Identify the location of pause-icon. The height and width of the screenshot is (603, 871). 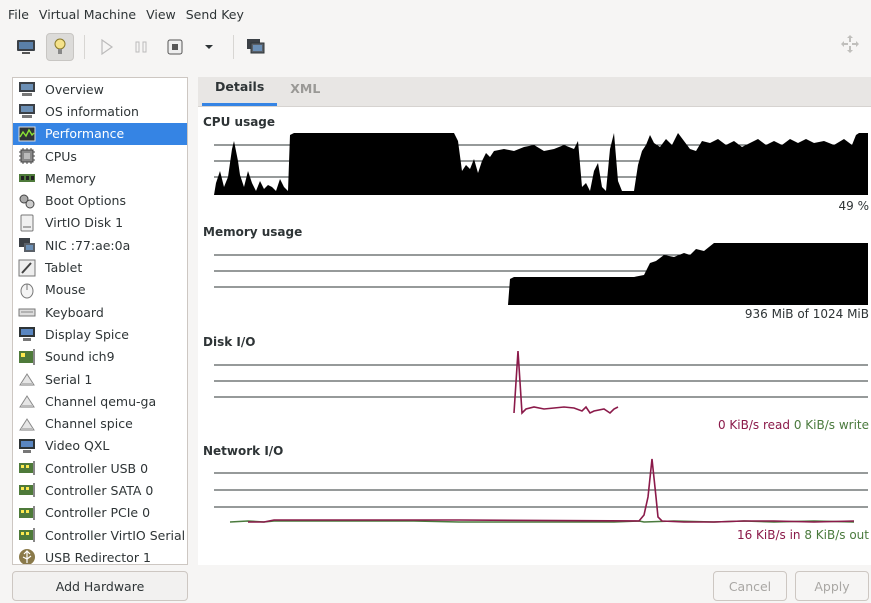
(141, 47).